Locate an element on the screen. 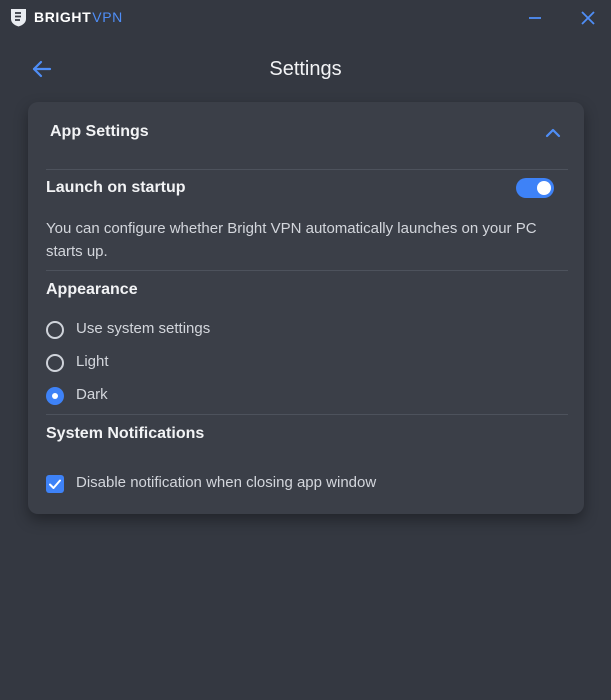  appearance-title: Appearance is located at coordinates (92, 289).